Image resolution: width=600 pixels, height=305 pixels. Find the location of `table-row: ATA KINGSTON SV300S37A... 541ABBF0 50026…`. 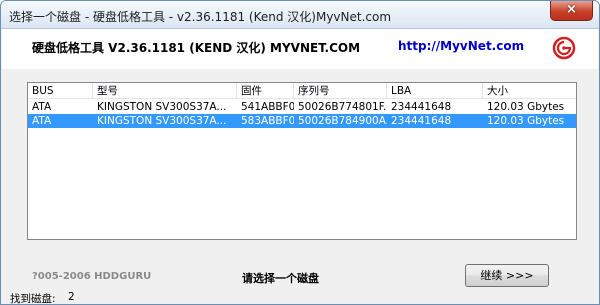

table-row: ATA KINGSTON SV300S37A... 541ABBF0 50026… is located at coordinates (302, 107).